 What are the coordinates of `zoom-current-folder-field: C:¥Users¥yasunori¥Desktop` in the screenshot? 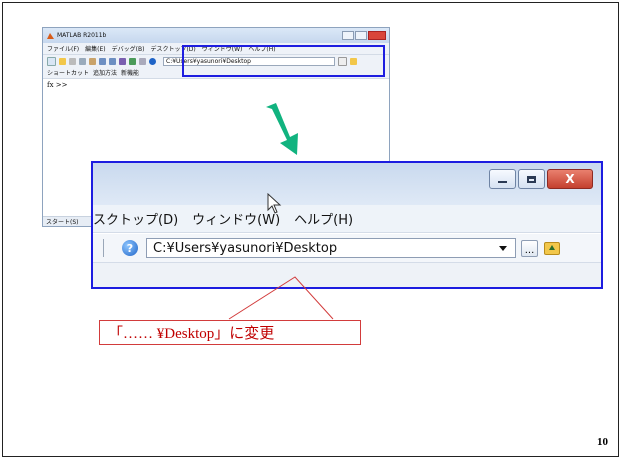 It's located at (331, 248).